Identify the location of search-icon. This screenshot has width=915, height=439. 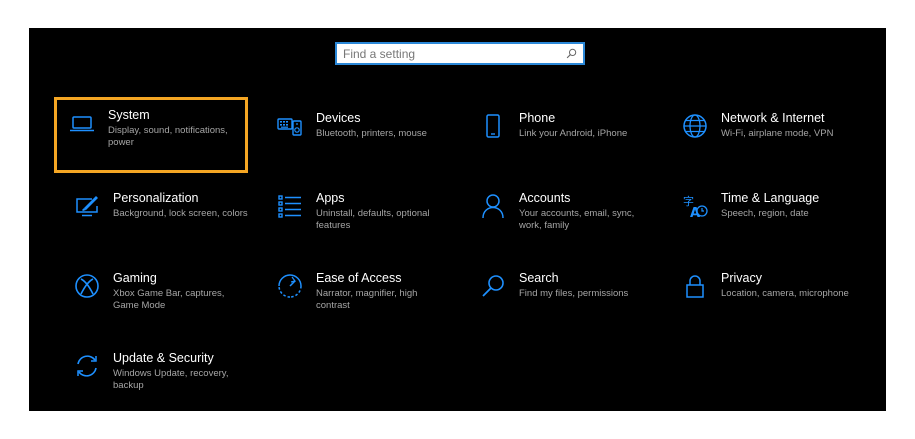
(571, 54).